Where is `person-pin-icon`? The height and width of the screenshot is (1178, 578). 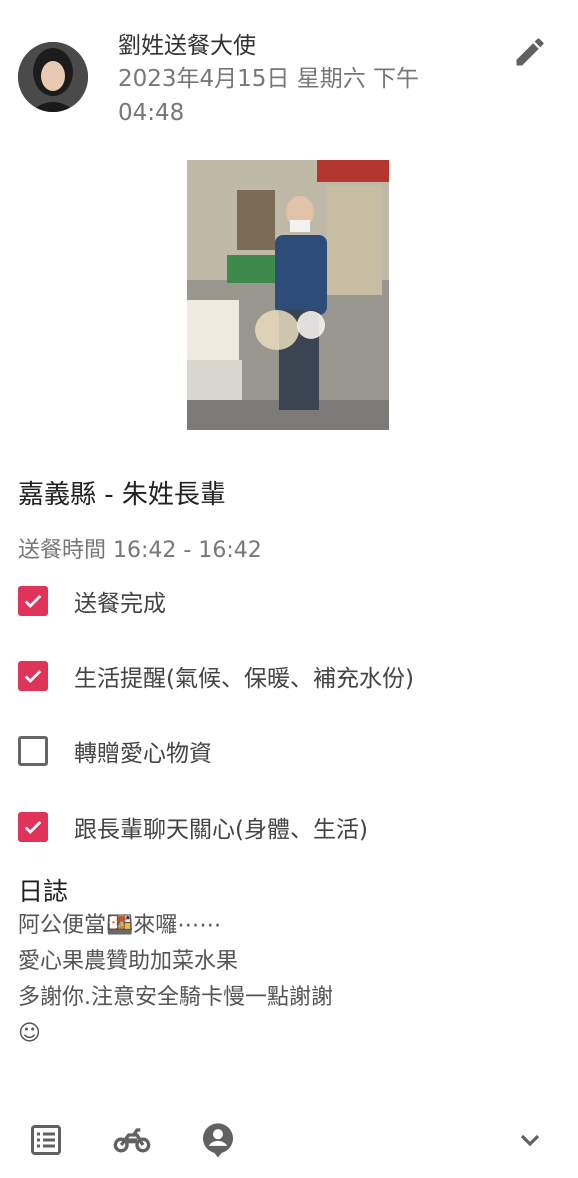 person-pin-icon is located at coordinates (218, 1140).